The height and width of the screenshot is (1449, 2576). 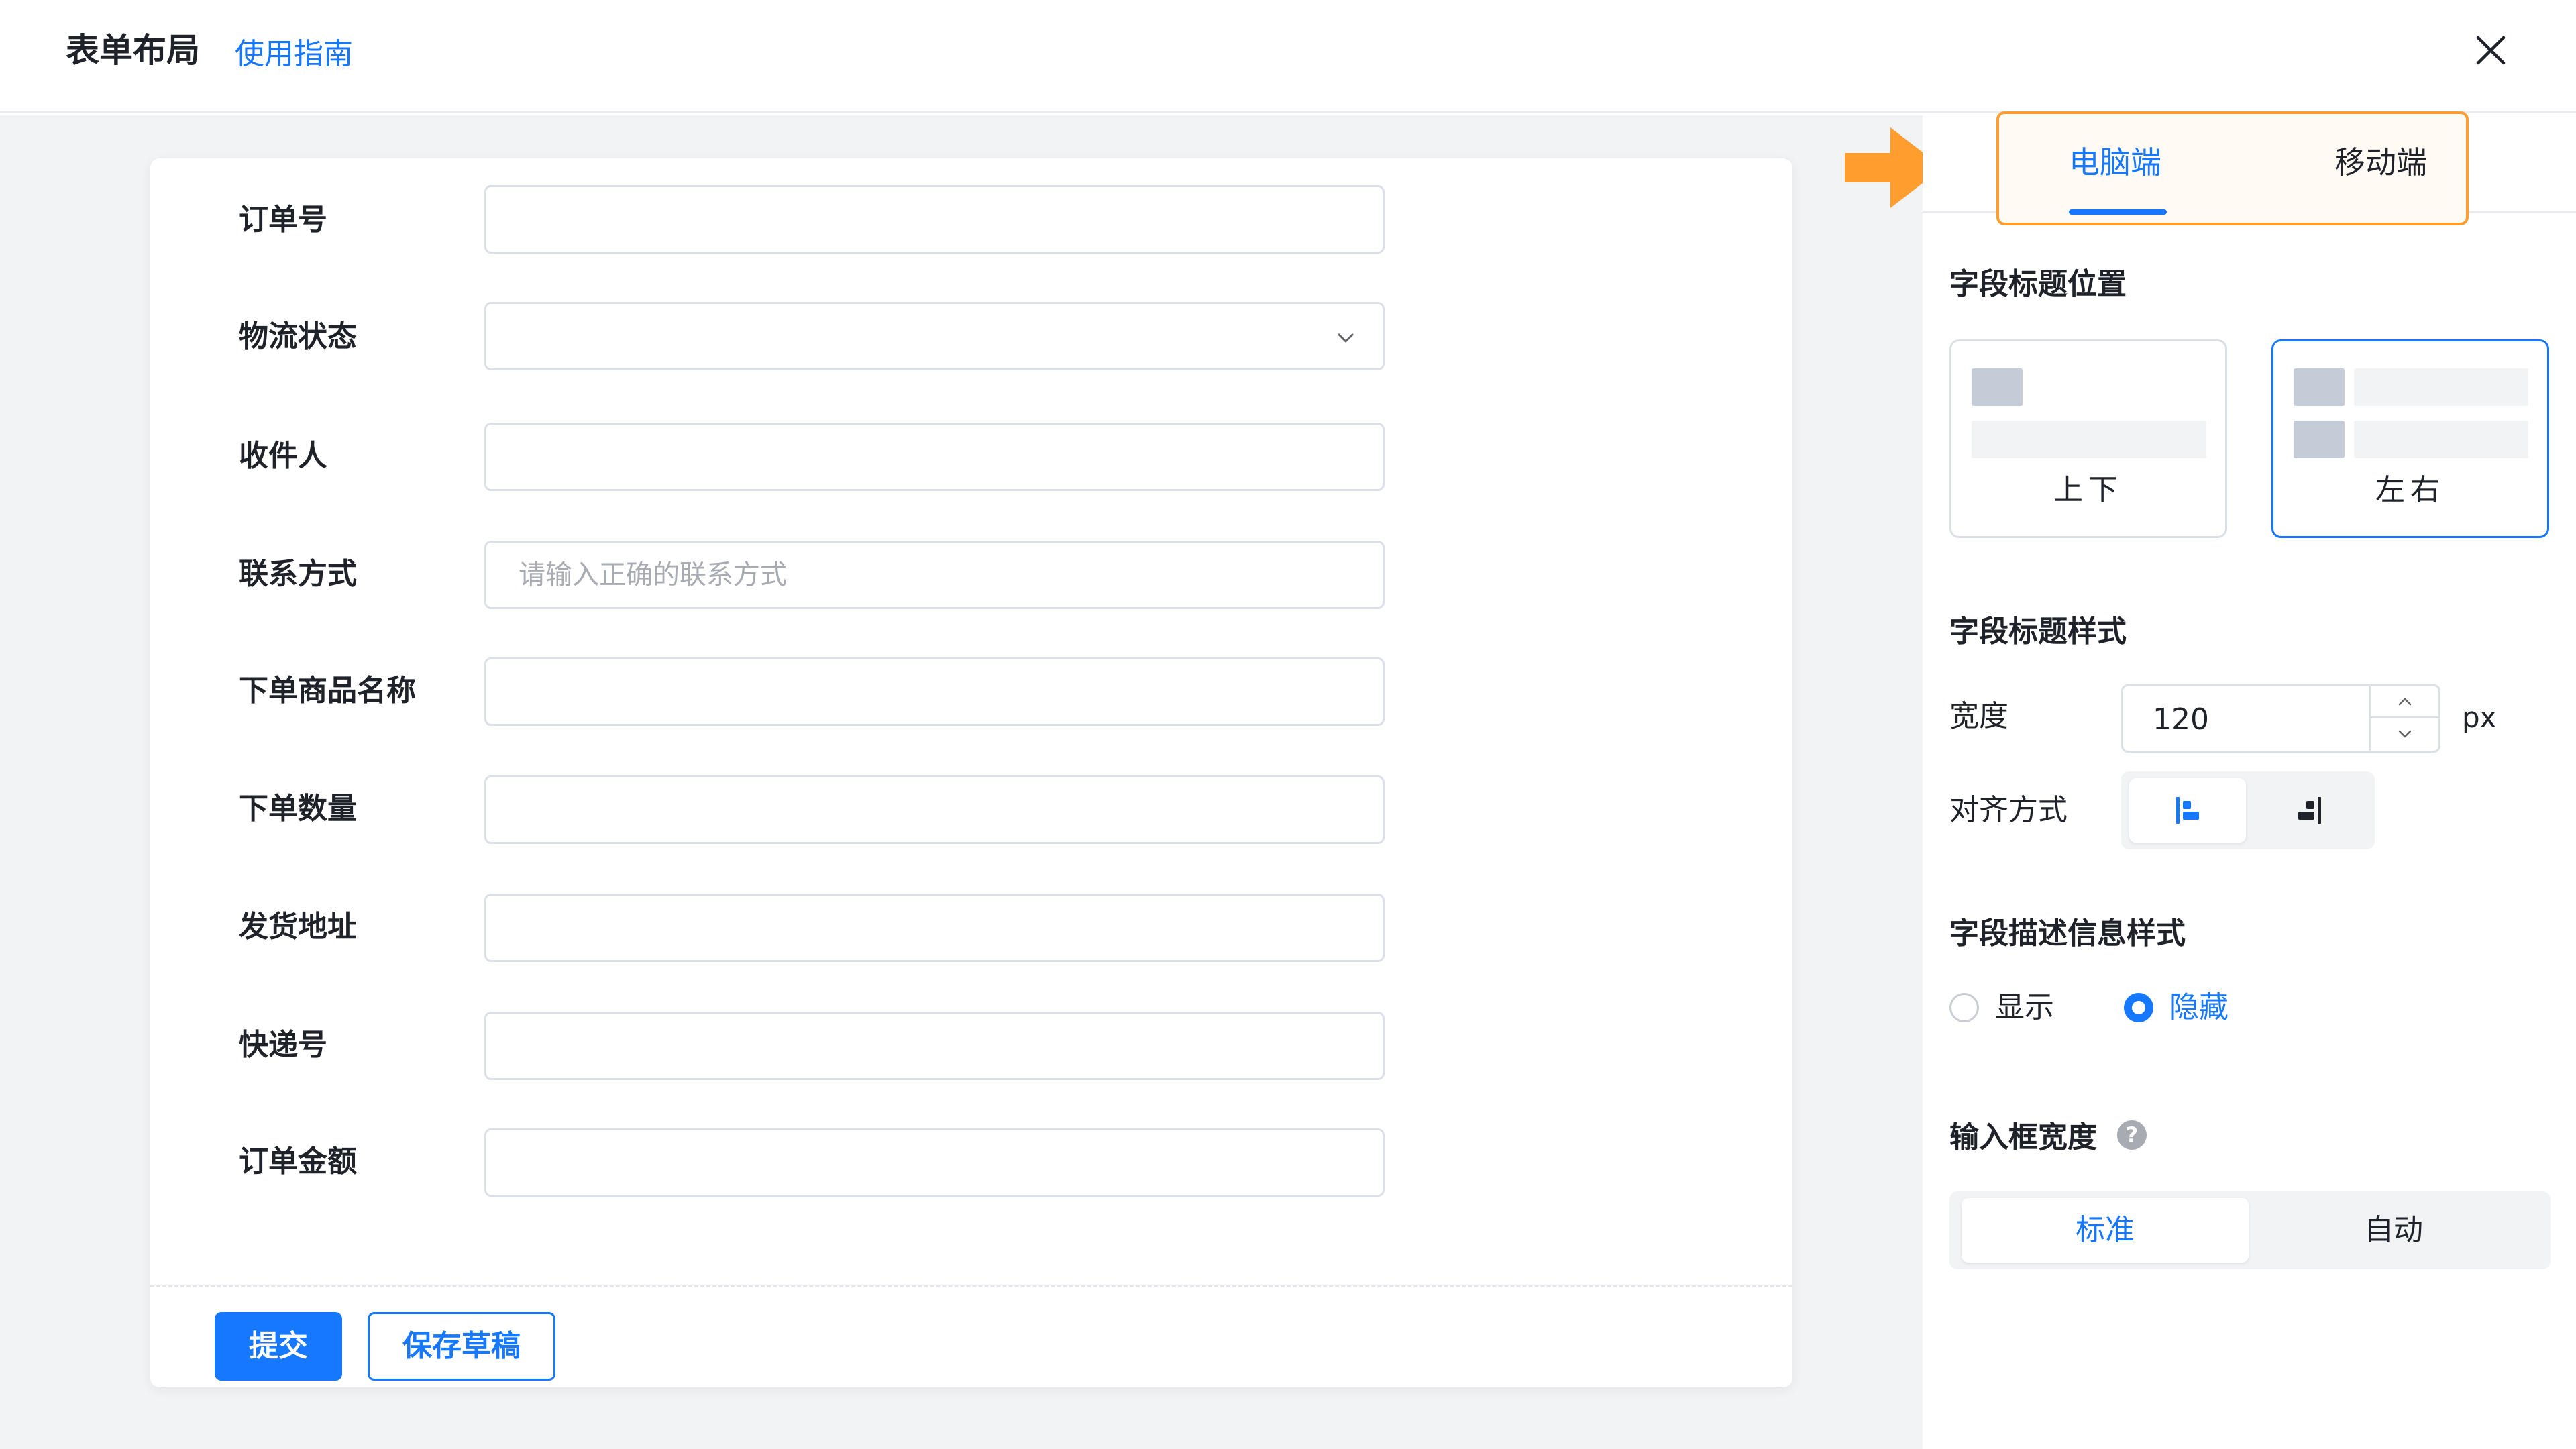 I want to click on field-label-logistics-status: 物流状态, so click(x=298, y=336).